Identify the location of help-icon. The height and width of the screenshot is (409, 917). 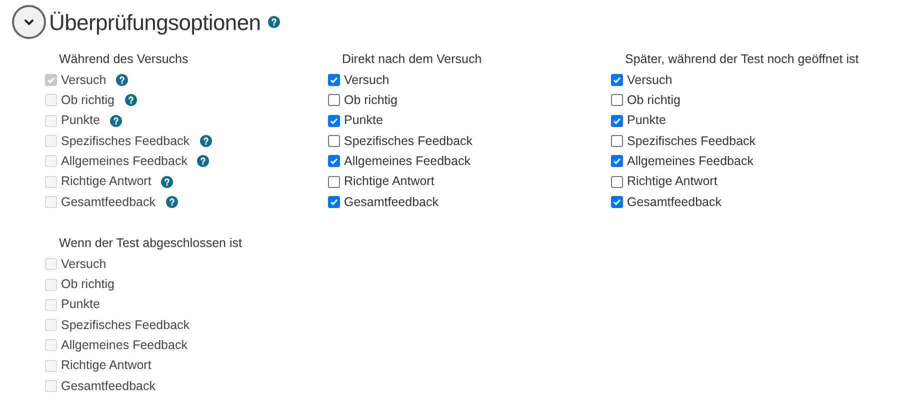
(274, 22).